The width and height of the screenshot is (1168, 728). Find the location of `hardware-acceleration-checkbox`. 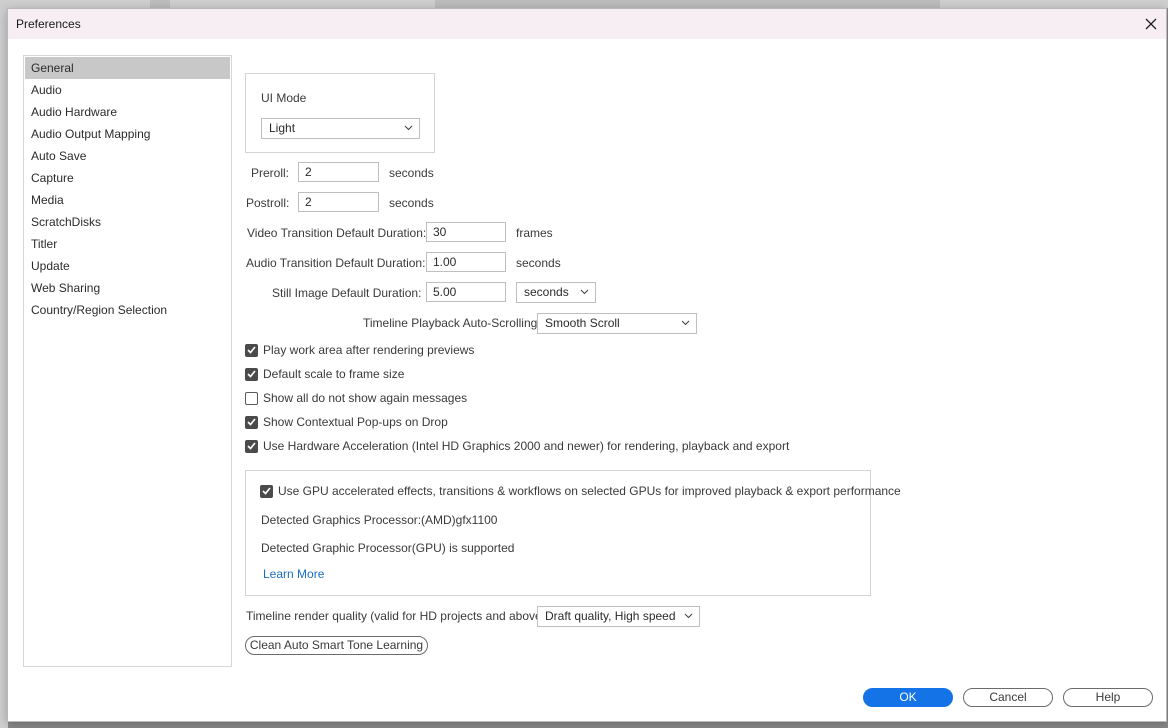

hardware-acceleration-checkbox is located at coordinates (251, 446).